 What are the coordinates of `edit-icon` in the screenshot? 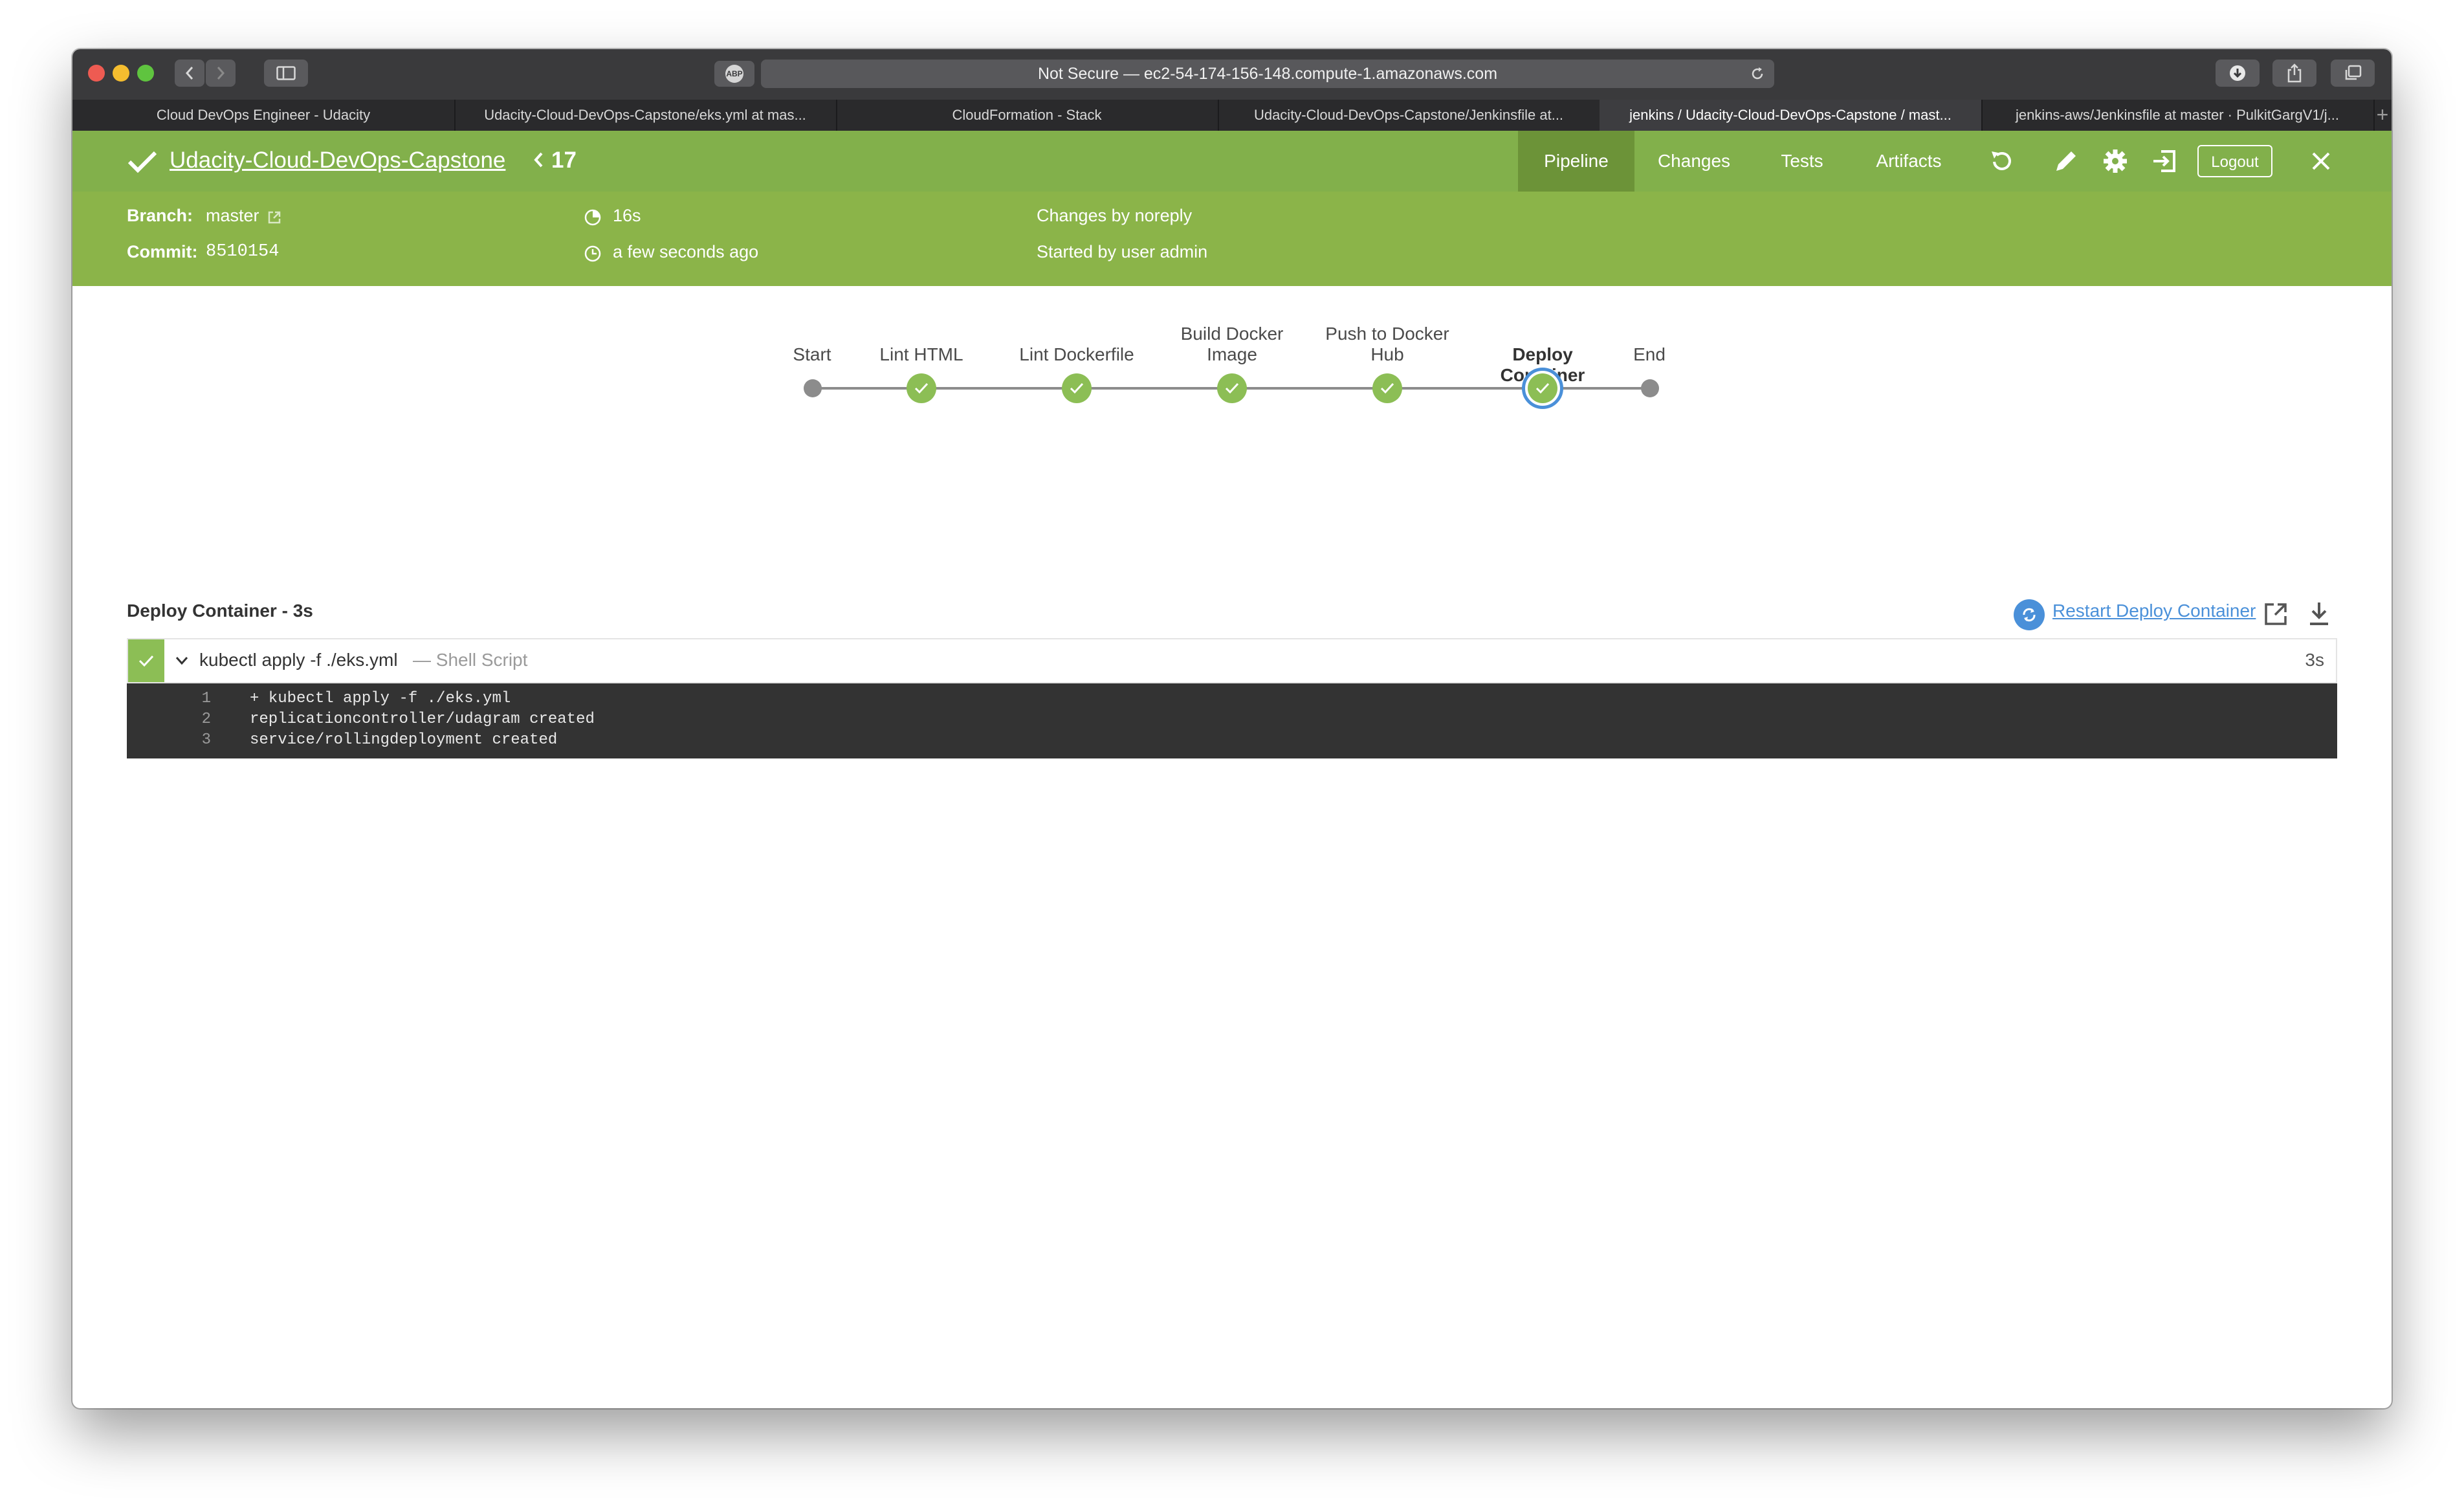 It's located at (2066, 161).